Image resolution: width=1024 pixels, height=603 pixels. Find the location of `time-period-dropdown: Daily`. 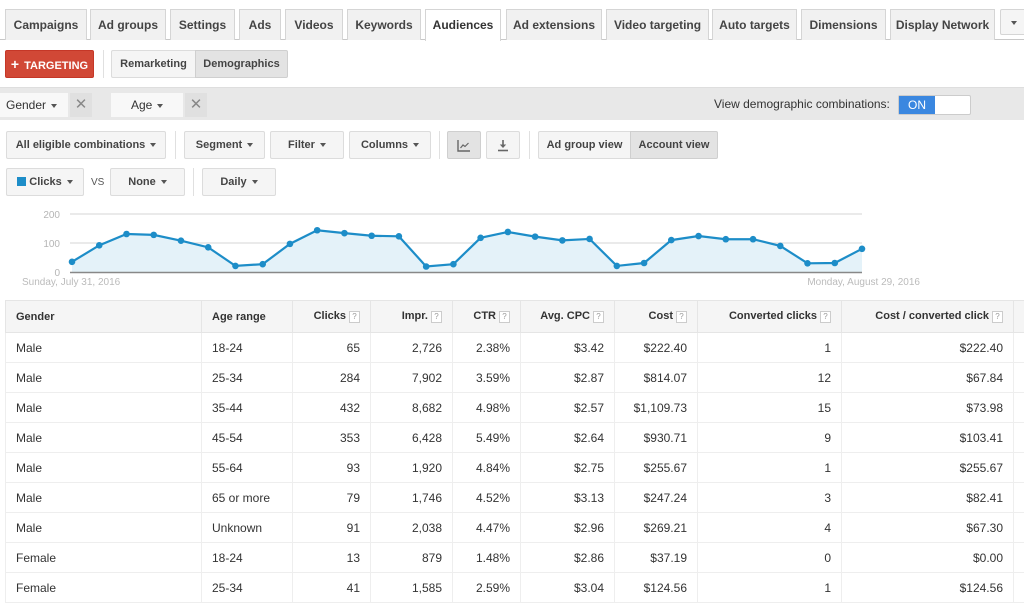

time-period-dropdown: Daily is located at coordinates (239, 182).